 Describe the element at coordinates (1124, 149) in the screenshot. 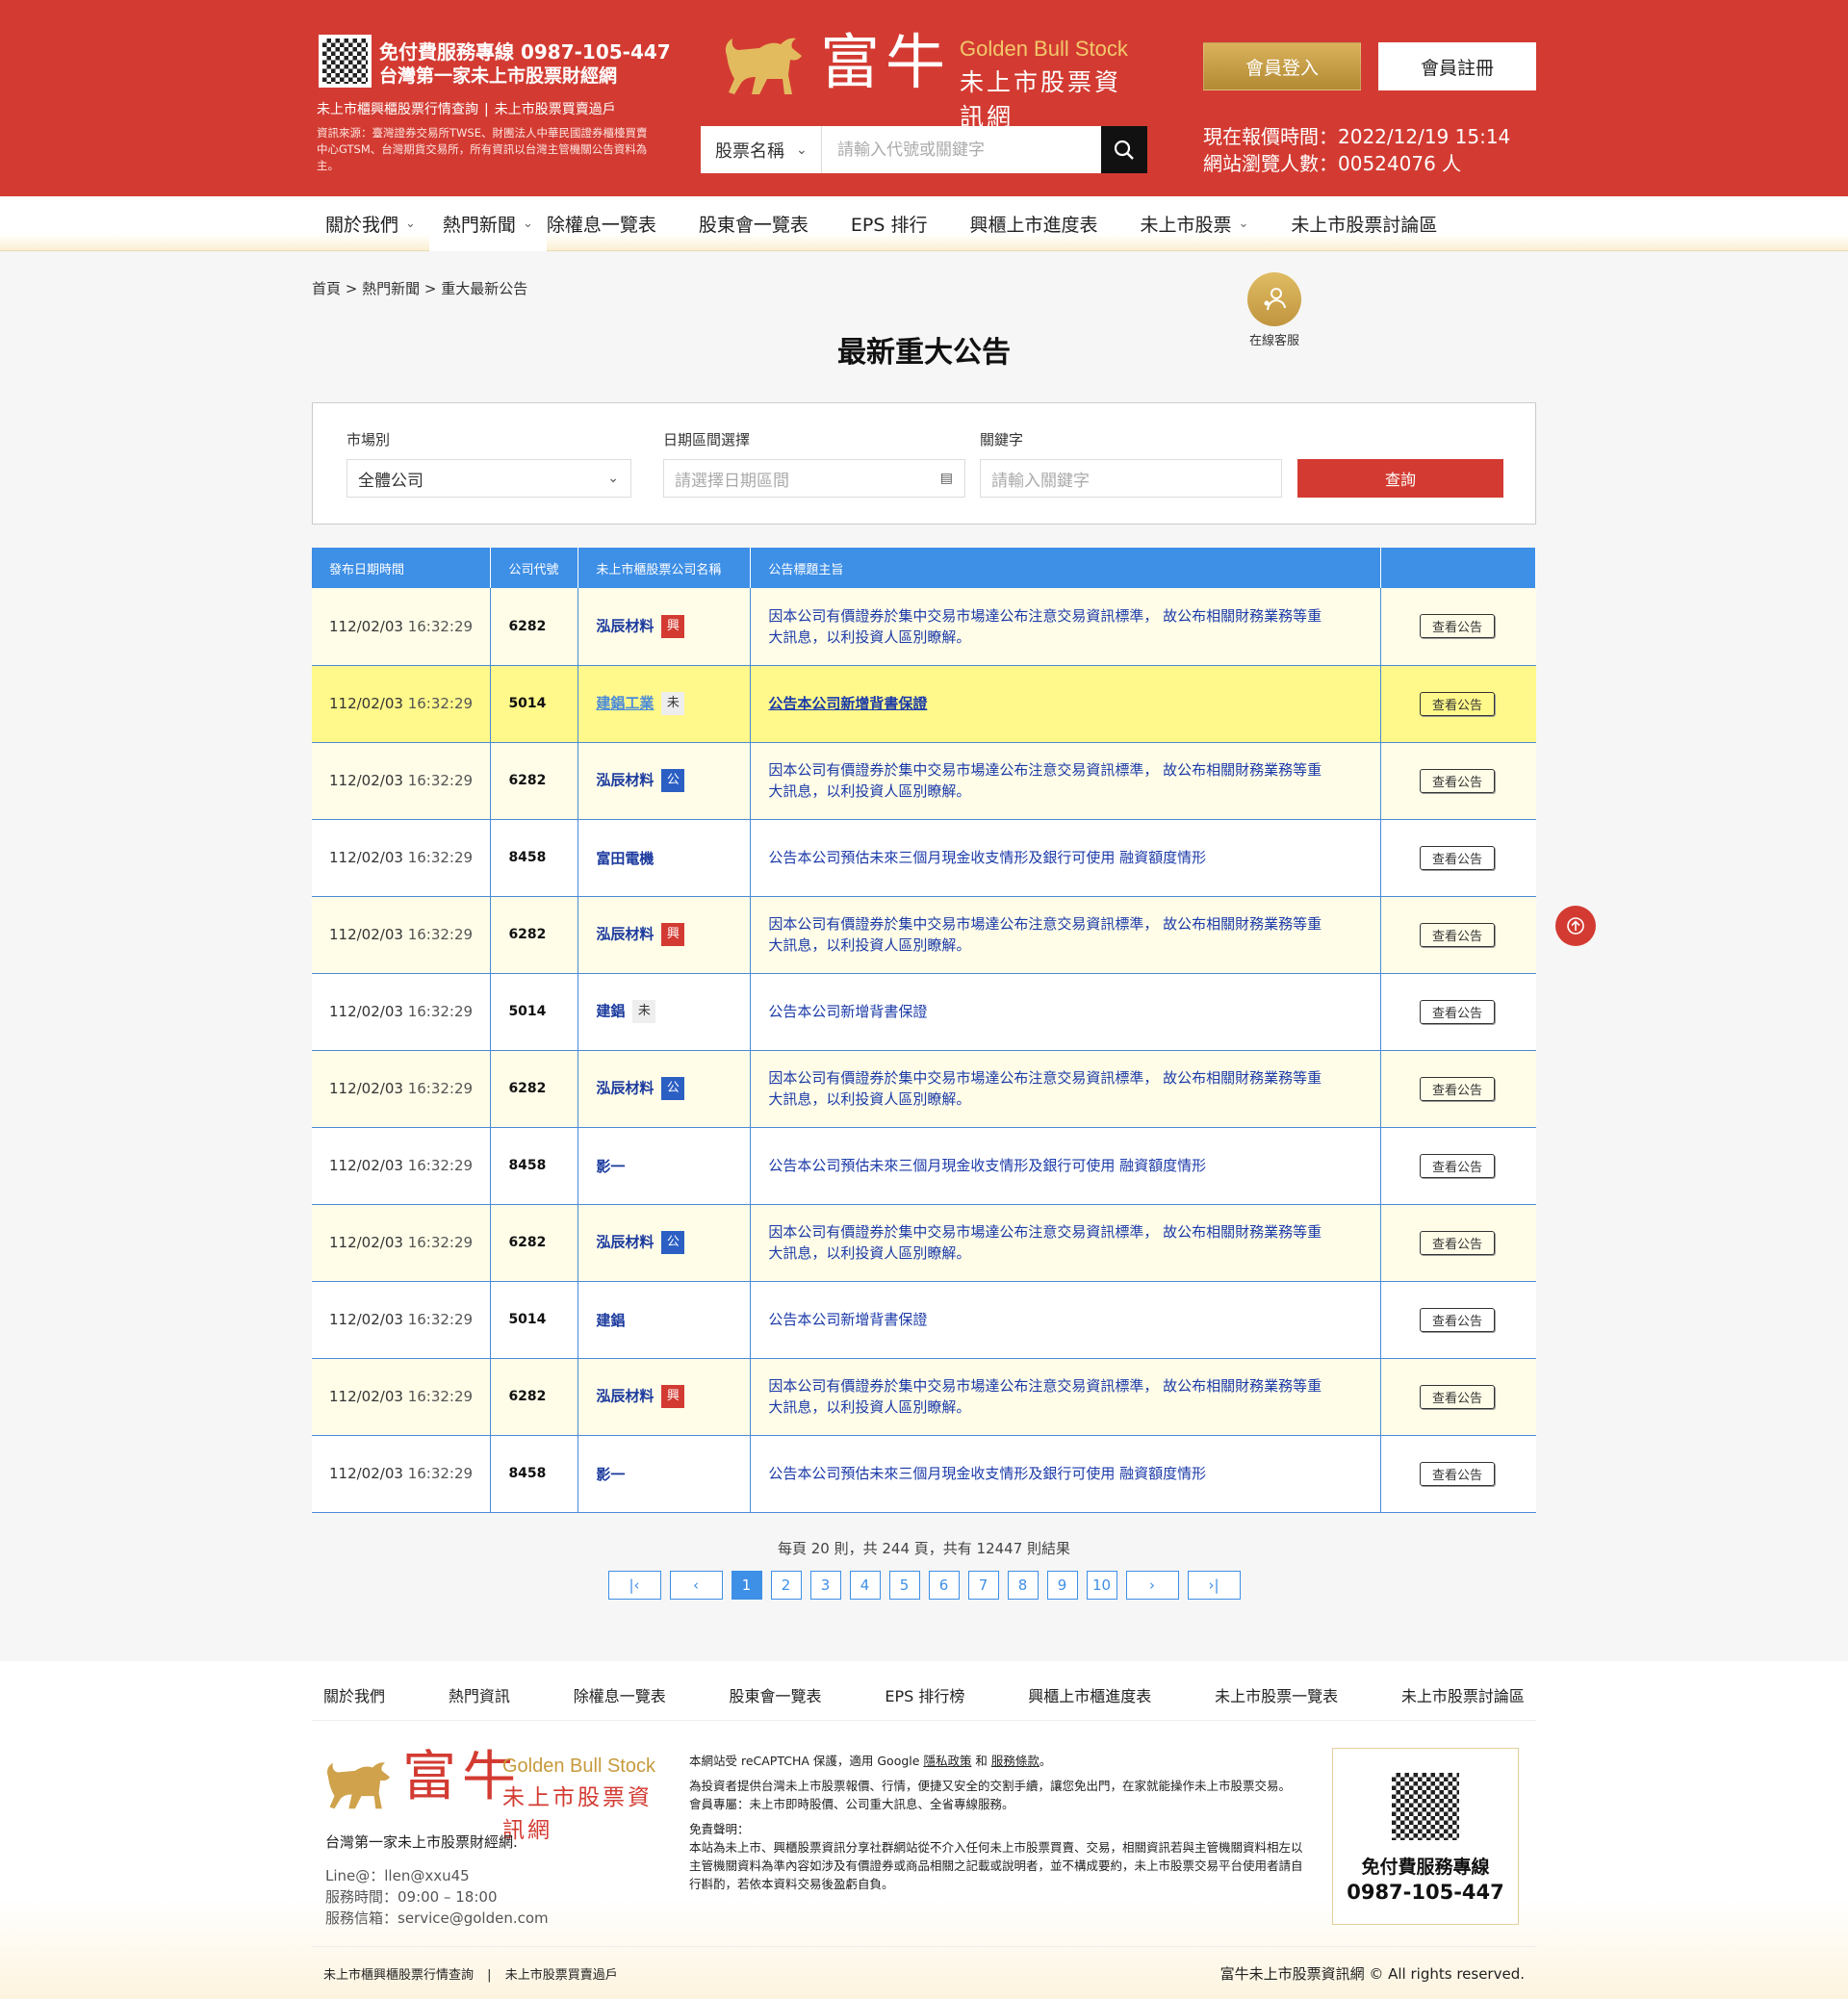

I see `search-button` at that location.